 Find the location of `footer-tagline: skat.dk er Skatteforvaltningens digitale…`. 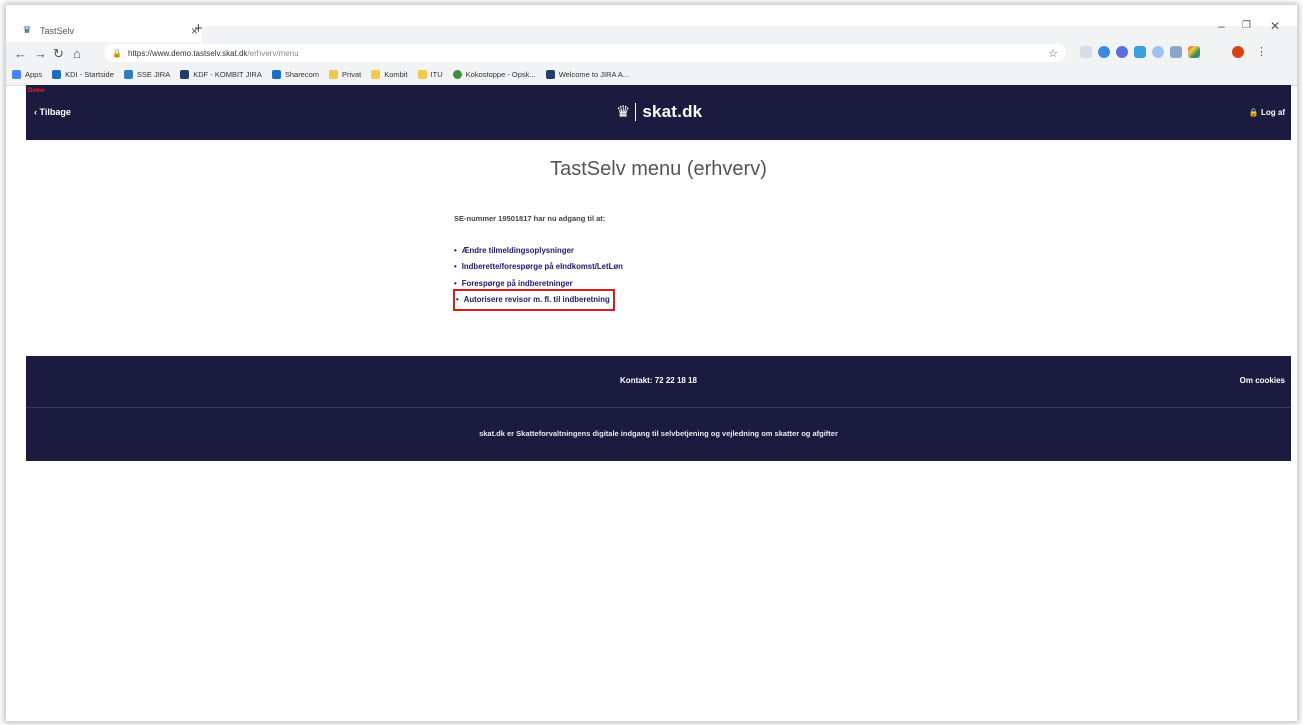

footer-tagline: skat.dk er Skatteforvaltningens digitale… is located at coordinates (658, 433).